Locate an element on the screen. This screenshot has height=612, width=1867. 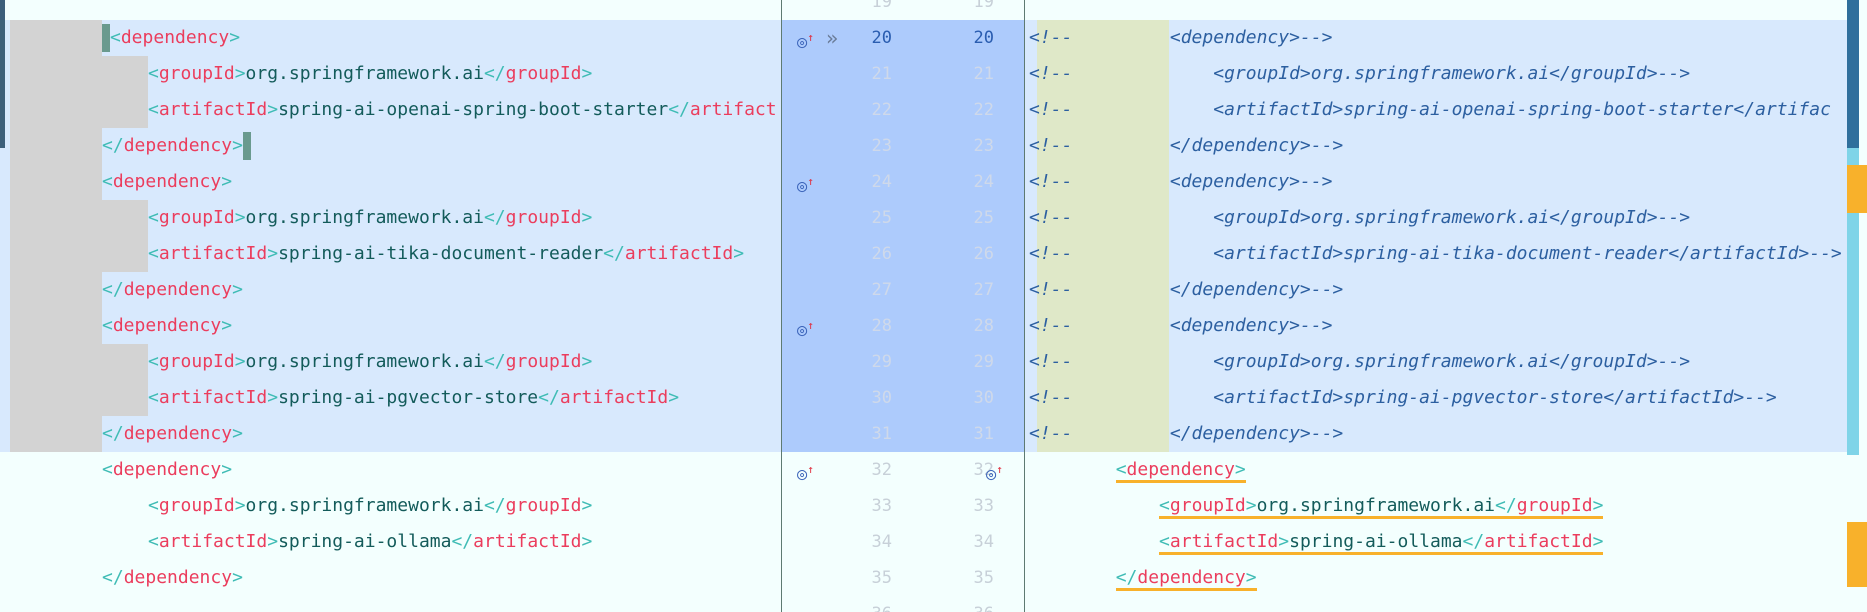
right-line-number: 23 is located at coordinates (983, 146).